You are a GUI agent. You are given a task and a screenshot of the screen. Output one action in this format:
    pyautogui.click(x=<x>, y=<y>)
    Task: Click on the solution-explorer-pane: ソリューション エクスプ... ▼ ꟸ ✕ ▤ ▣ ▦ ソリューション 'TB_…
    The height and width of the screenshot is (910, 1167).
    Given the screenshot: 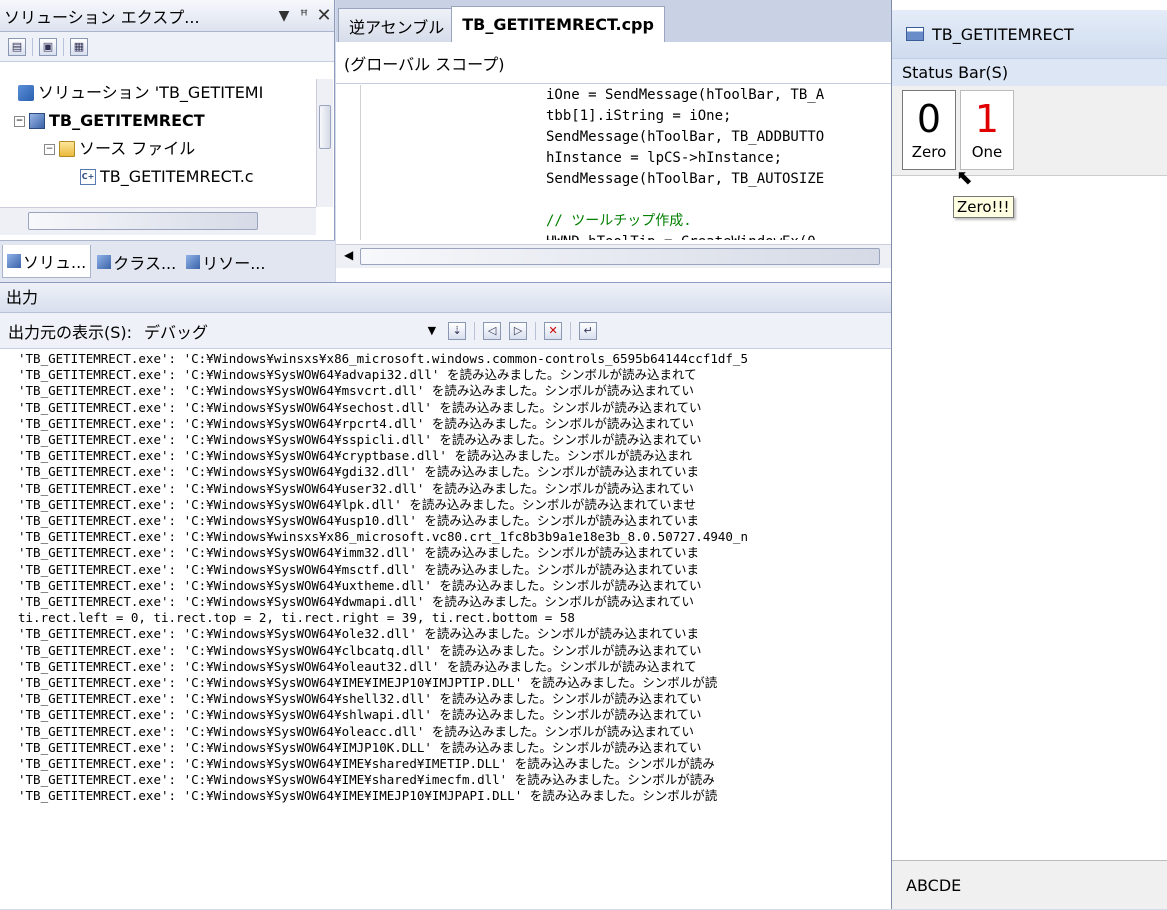 What is the action you would take?
    pyautogui.click(x=167, y=141)
    